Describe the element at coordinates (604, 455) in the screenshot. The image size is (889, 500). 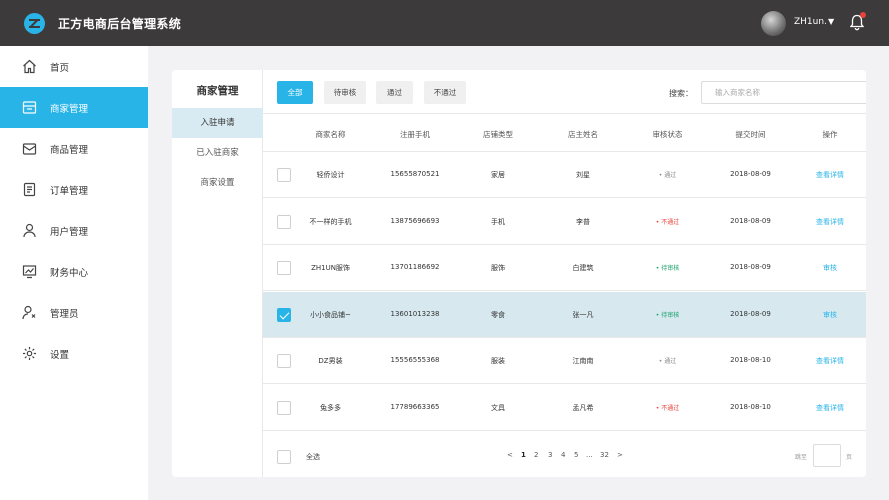
I see `page-32-button: 32` at that location.